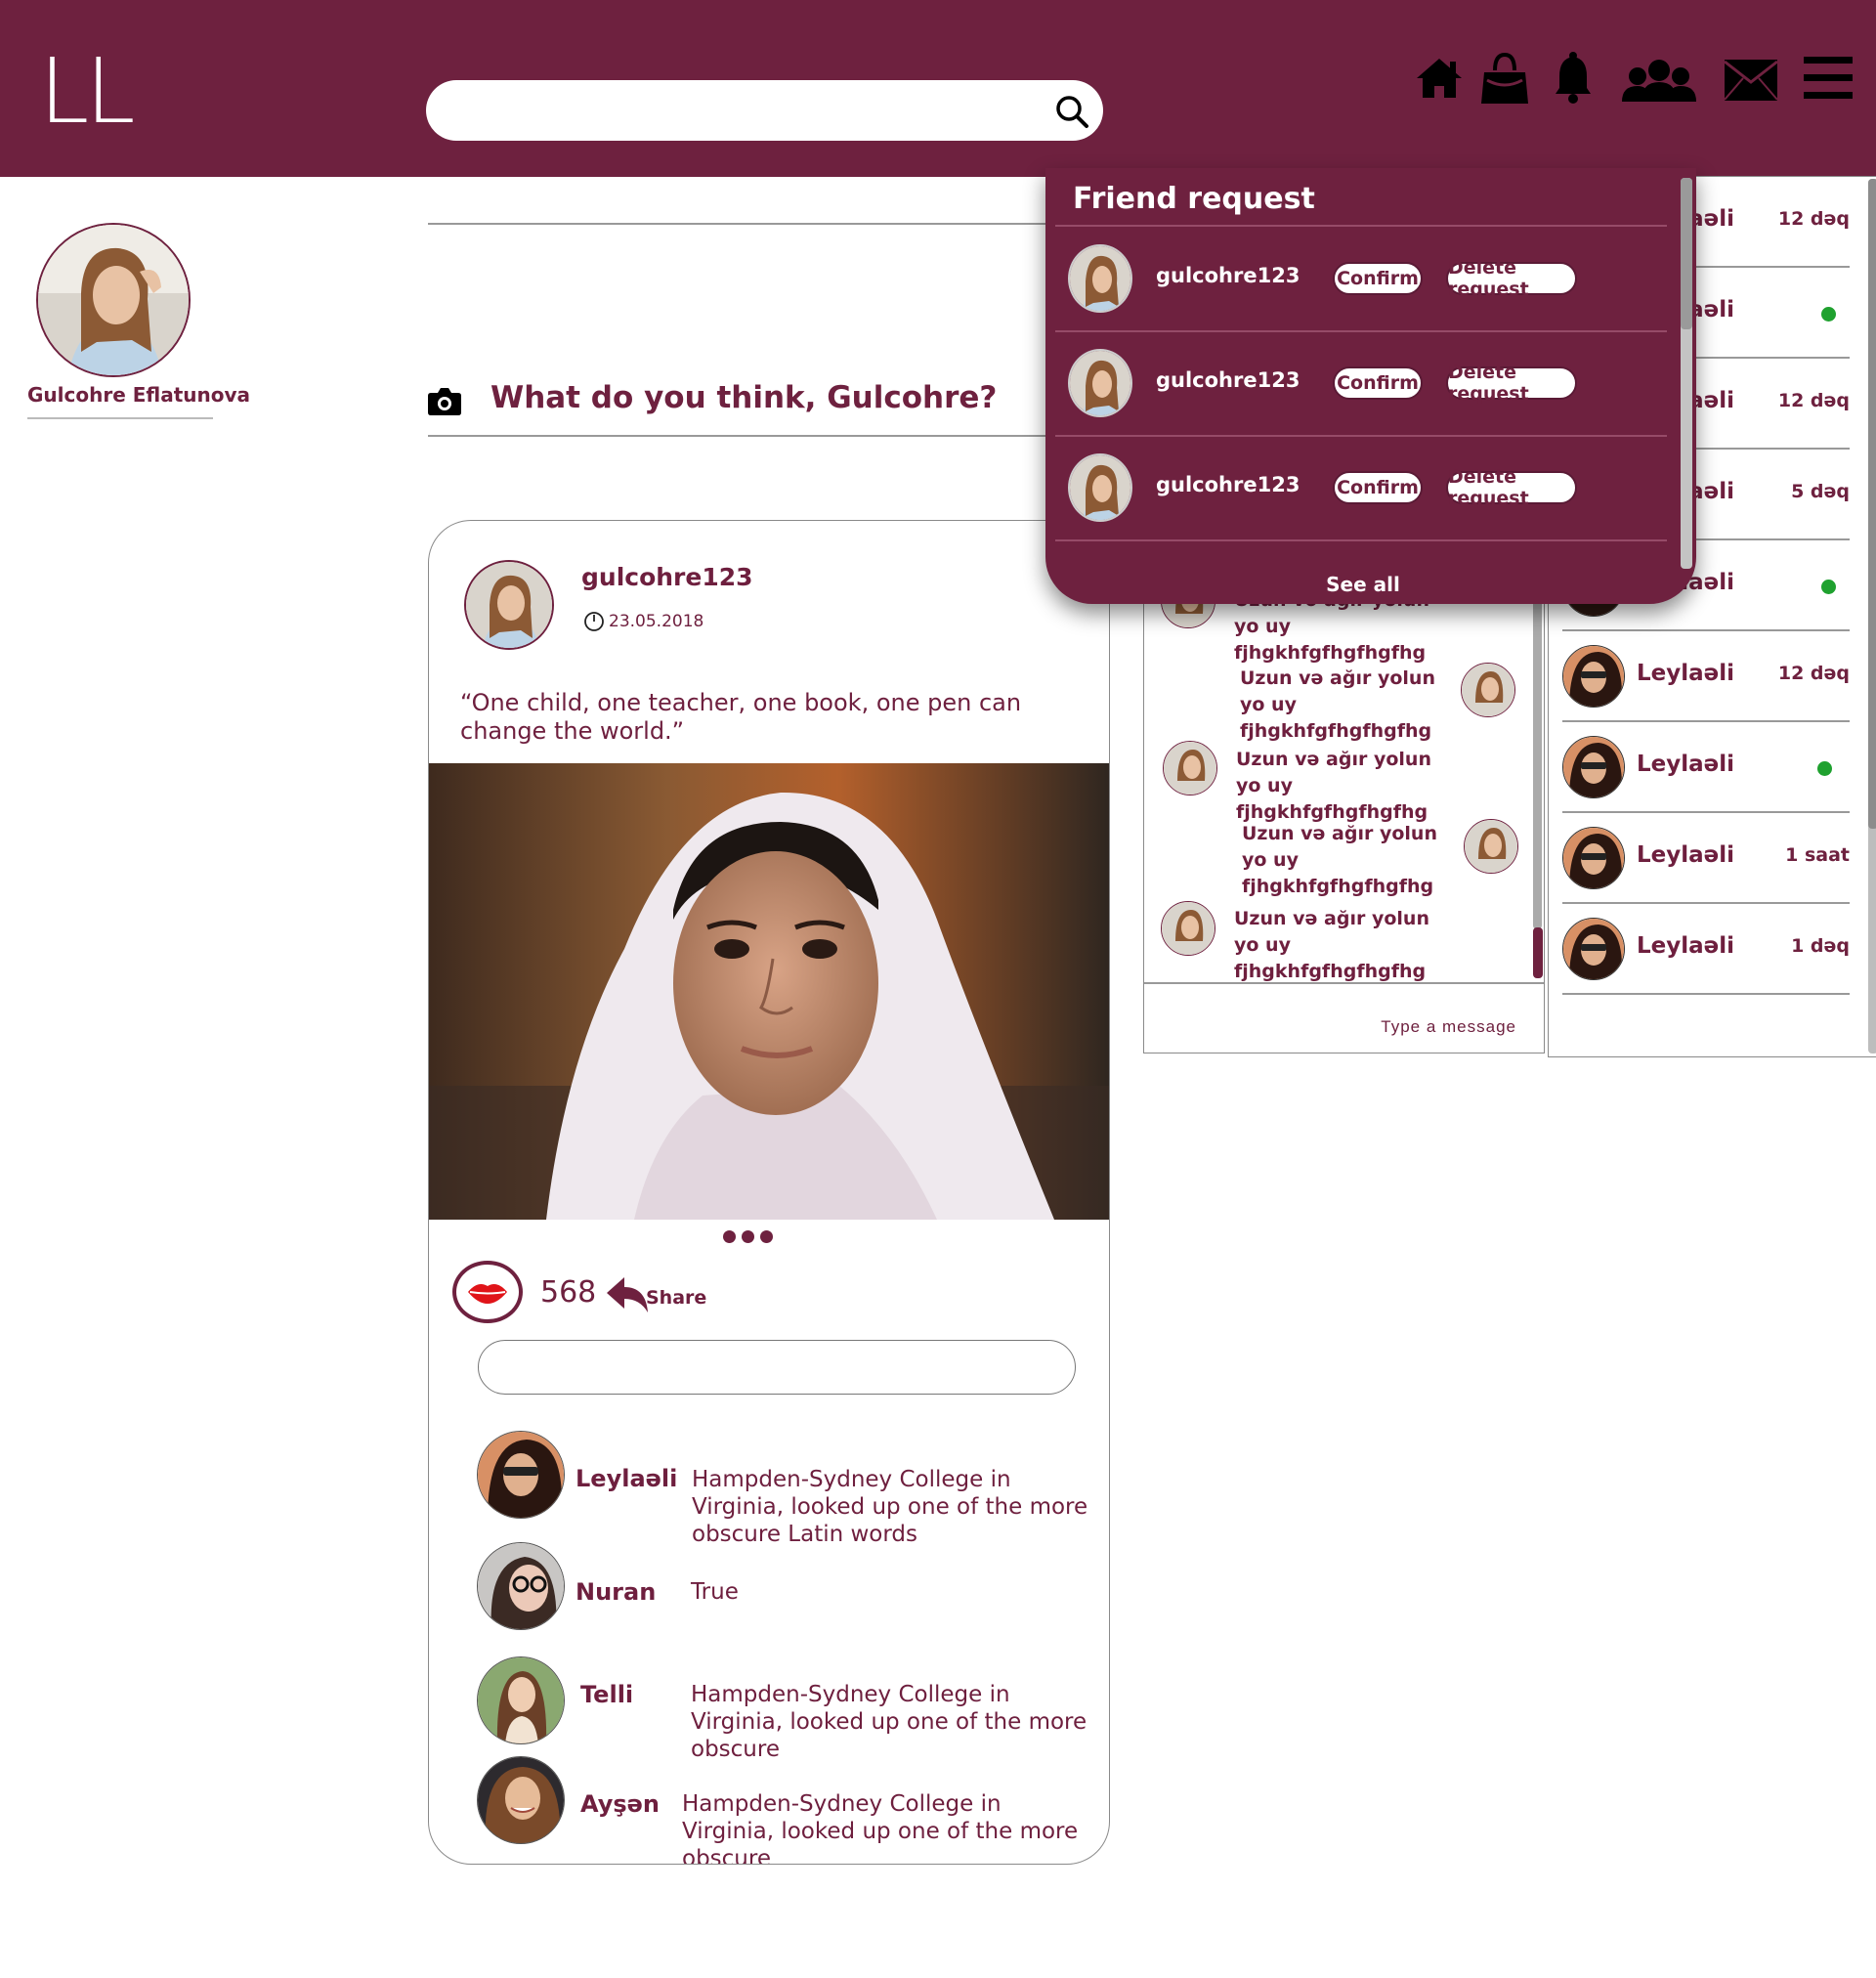 Image resolution: width=1876 pixels, height=1978 pixels. I want to click on profile-avatar, so click(113, 300).